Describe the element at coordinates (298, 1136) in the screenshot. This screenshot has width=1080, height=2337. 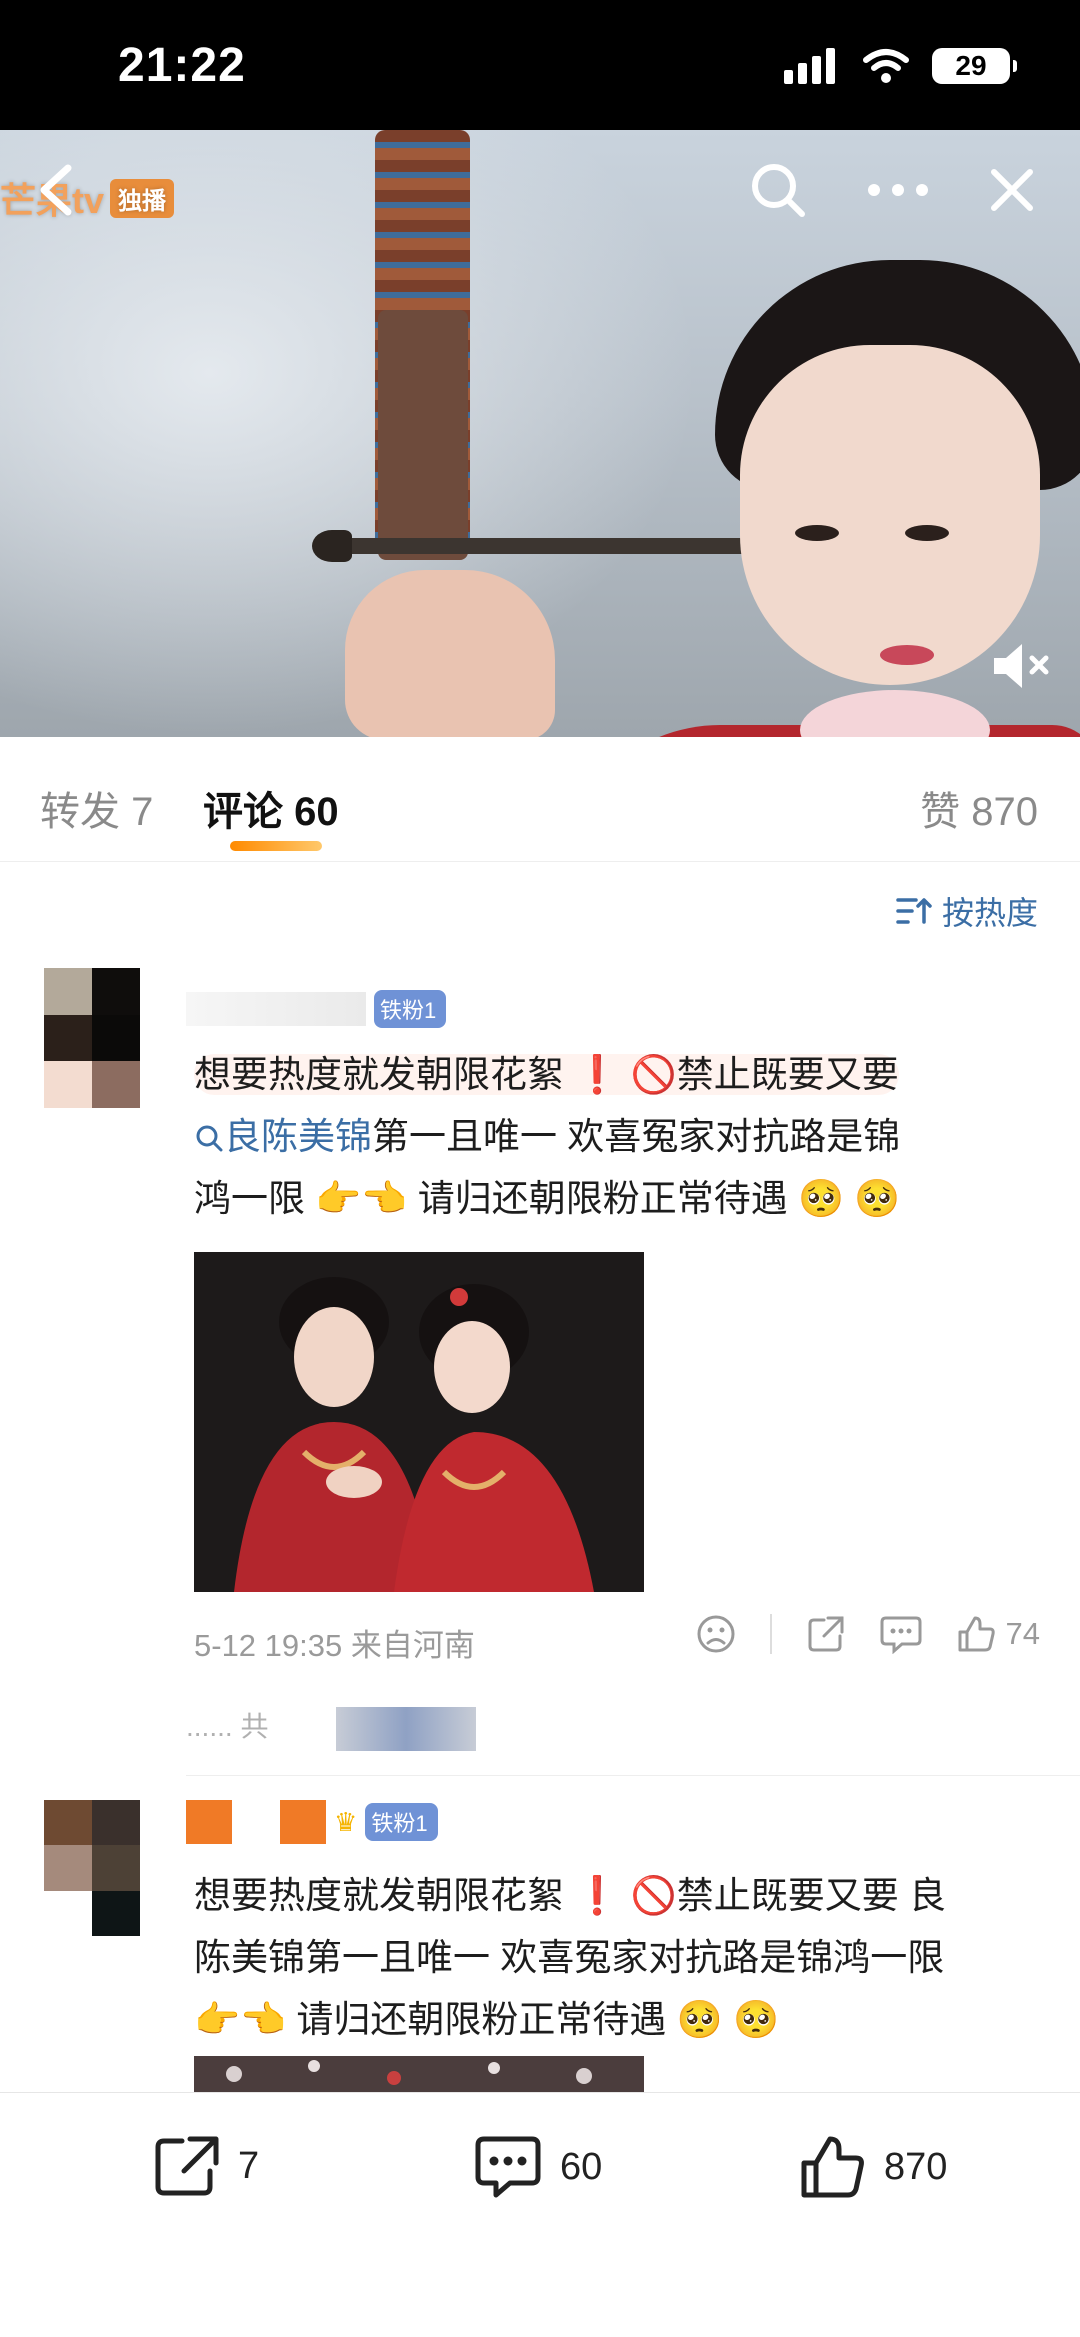
I see `topic-label: 良陈美锦` at that location.